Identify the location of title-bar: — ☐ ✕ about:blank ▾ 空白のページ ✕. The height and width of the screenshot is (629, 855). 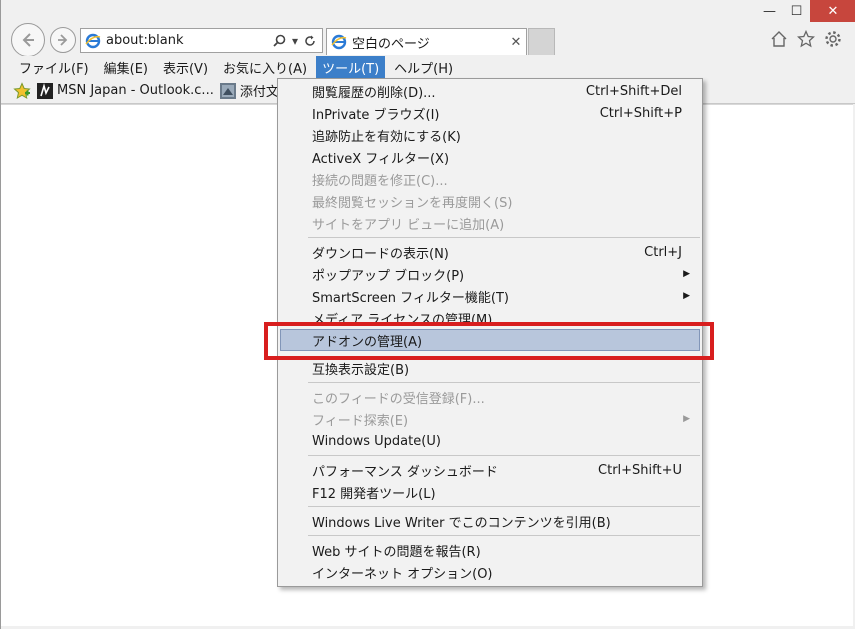
(428, 28).